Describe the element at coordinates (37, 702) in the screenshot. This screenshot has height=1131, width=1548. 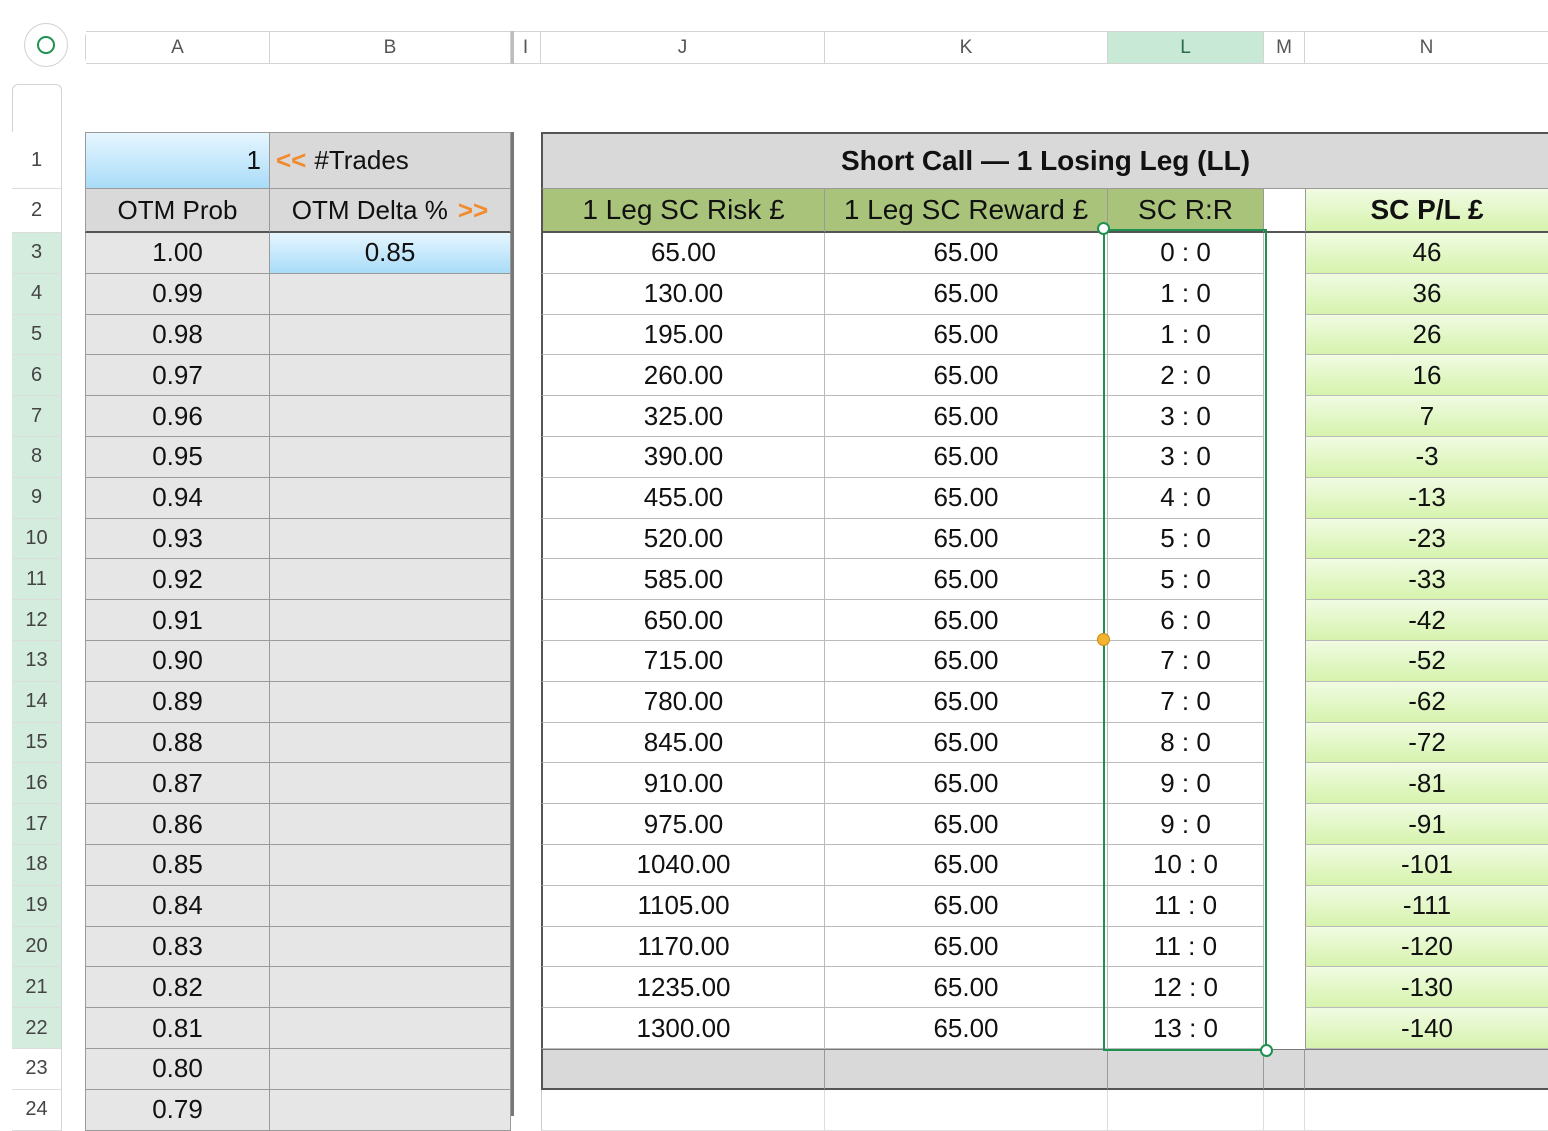
I see `row-header-14: 14` at that location.